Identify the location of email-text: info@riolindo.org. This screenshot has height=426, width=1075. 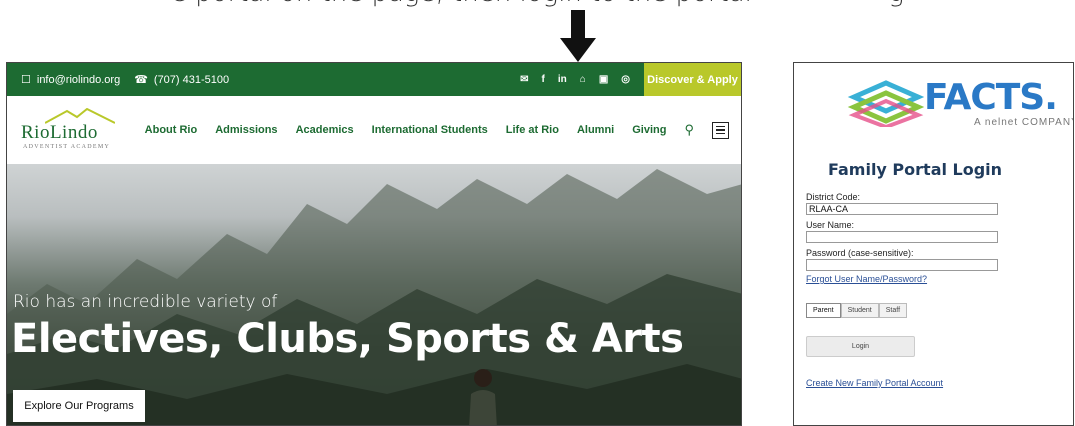
(78, 79).